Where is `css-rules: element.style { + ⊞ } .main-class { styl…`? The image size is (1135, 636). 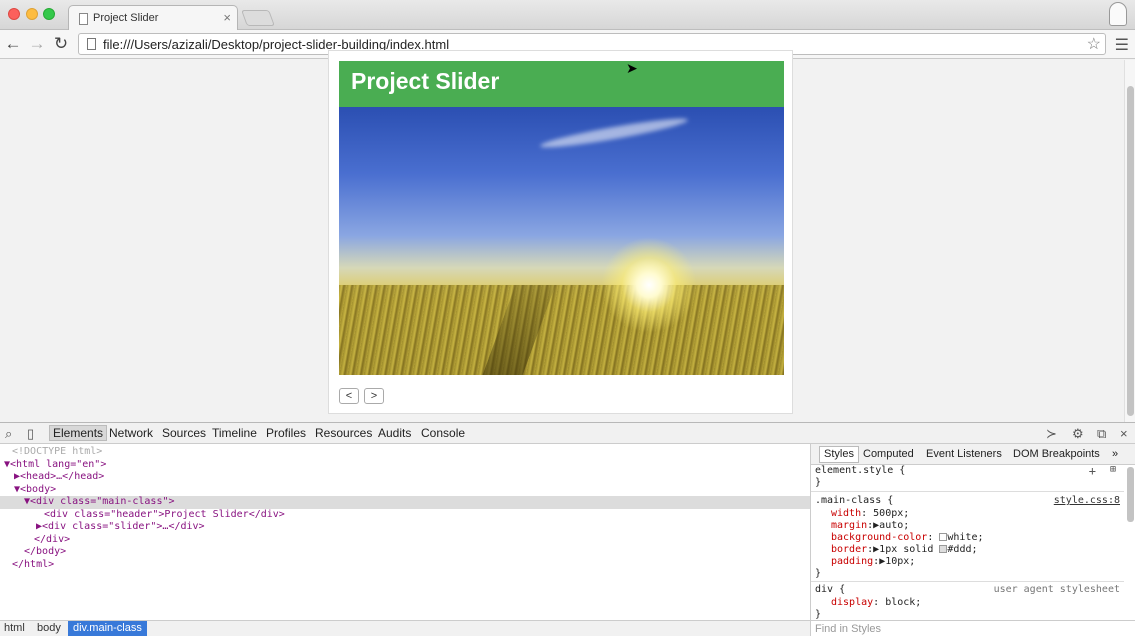
css-rules: element.style { + ⊞ } .main-class { styl… is located at coordinates (967, 544).